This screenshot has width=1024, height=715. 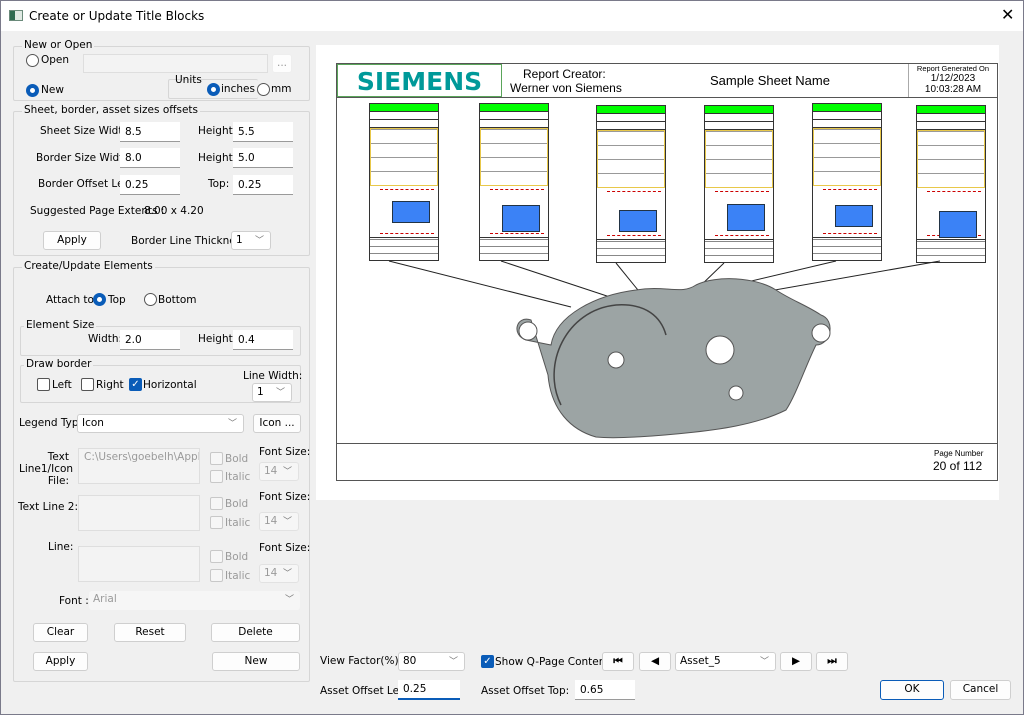 I want to click on text2-font-size-select: 14 ﹀, so click(x=279, y=521).